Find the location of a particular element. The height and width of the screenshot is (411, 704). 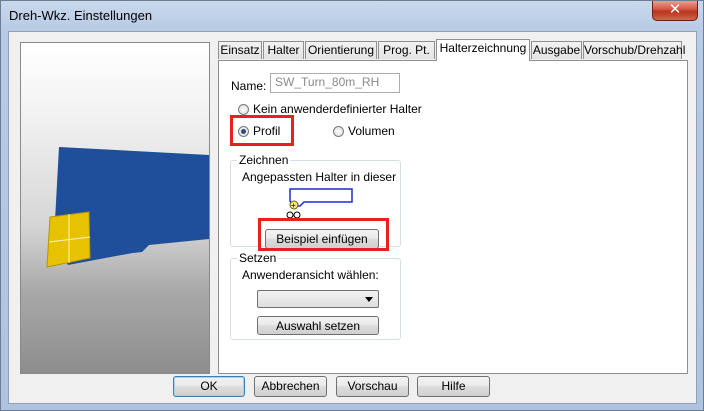

help-button: Hilfe is located at coordinates (453, 386).